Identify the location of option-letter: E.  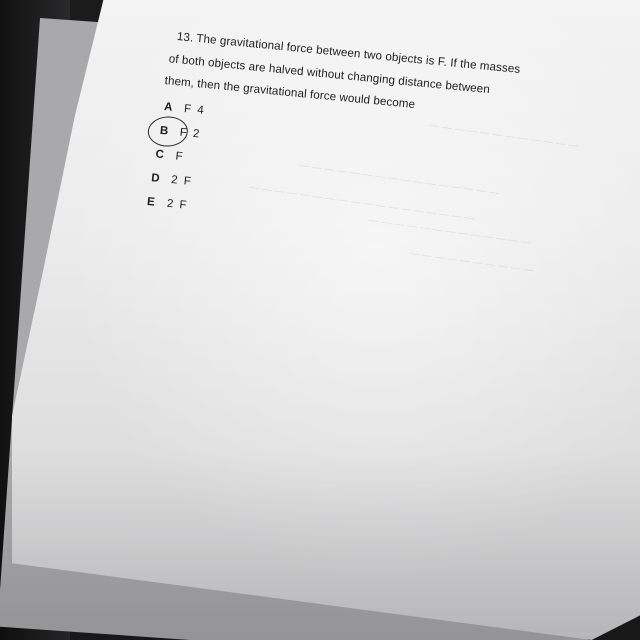
(151, 202).